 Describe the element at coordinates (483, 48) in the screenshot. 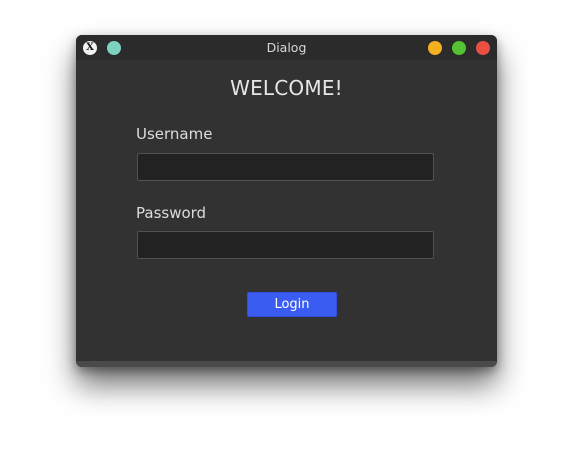

I see `close-button` at that location.